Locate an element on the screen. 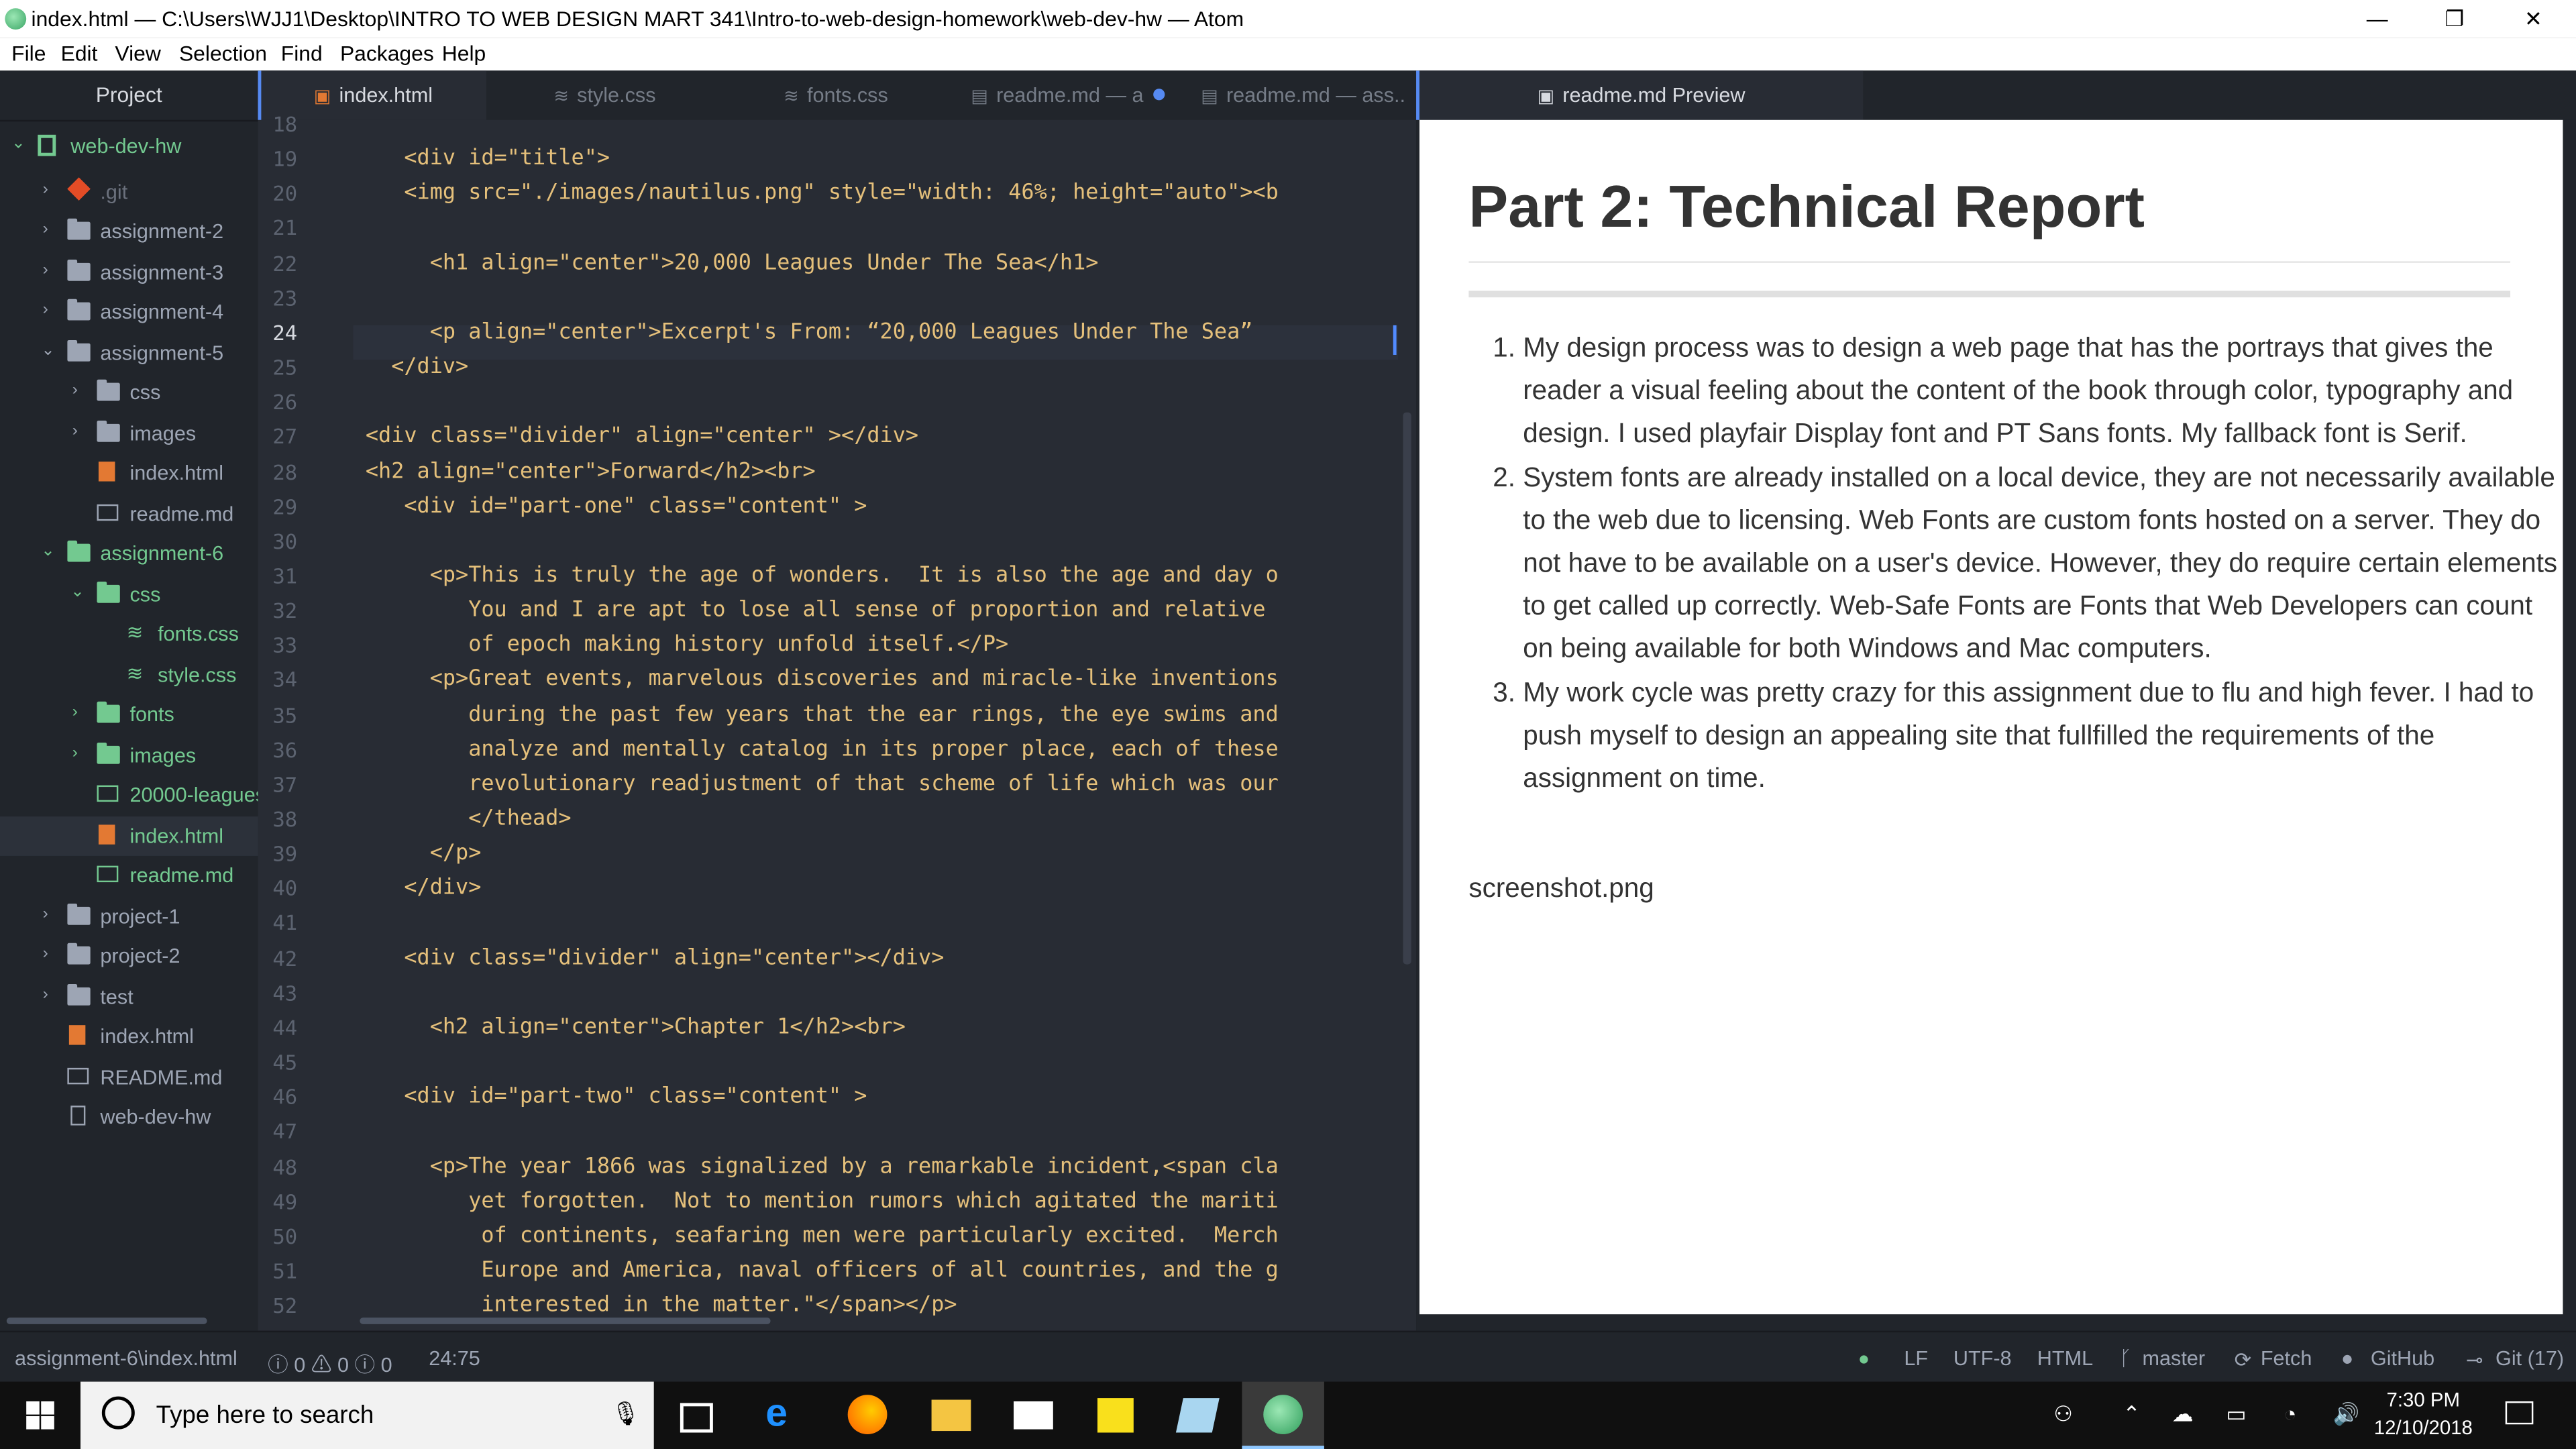 The width and height of the screenshot is (2576, 1449). status-diagnostics: ⓘ 0 ⚠ 0 ⓘ 0 is located at coordinates (330, 1363).